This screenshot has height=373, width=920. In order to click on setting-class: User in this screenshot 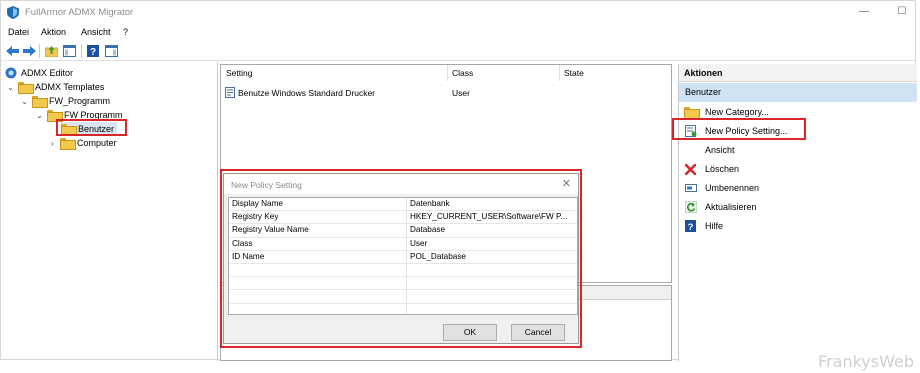, I will do `click(461, 93)`.